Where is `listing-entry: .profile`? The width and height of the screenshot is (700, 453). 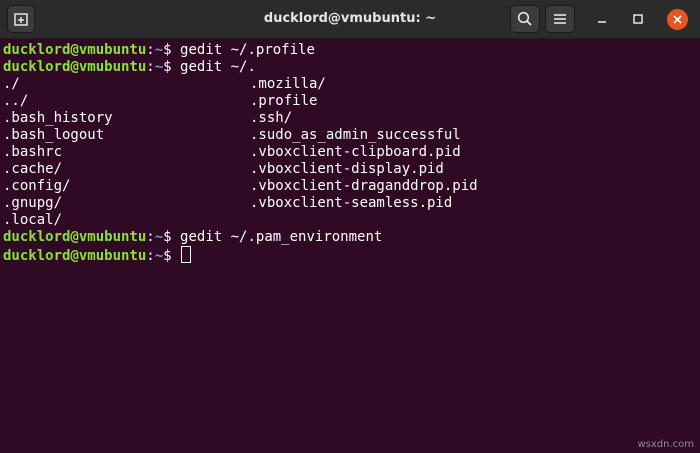
listing-entry: .profile is located at coordinates (284, 101).